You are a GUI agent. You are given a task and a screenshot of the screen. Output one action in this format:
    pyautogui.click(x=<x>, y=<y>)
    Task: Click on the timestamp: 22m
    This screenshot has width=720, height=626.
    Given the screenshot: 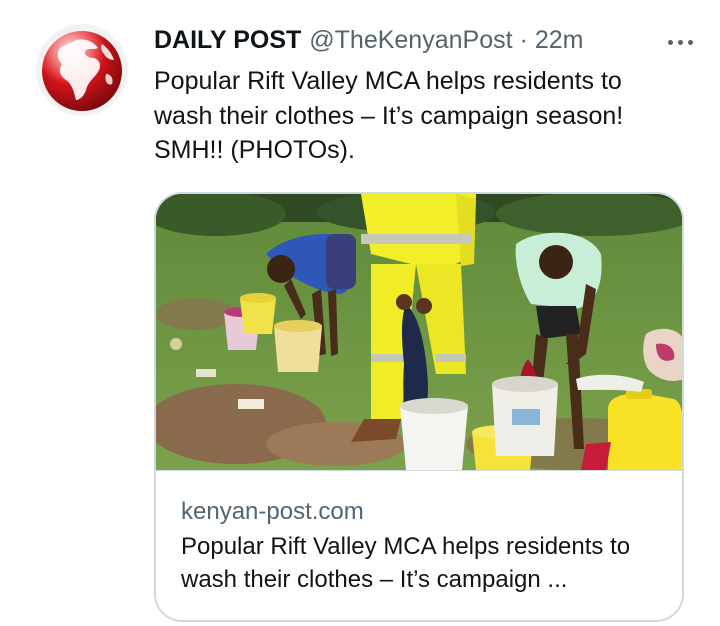 What is the action you would take?
    pyautogui.click(x=559, y=40)
    